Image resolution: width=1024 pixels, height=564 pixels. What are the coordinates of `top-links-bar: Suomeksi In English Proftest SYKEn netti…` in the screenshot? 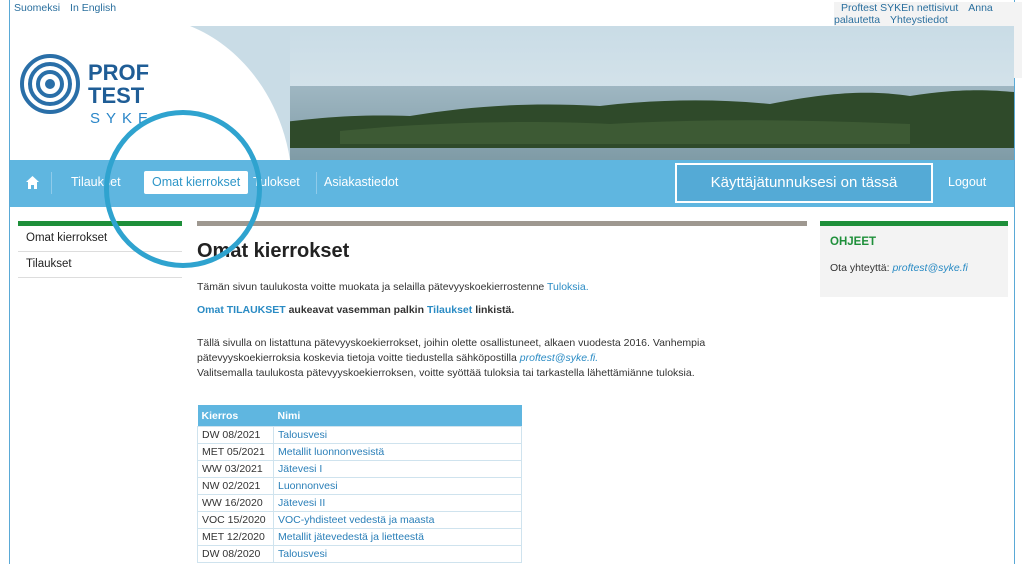 It's located at (518, 40).